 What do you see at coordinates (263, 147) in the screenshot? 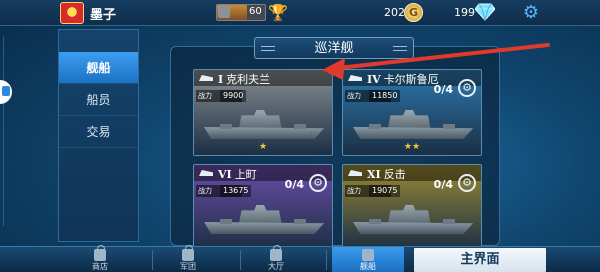
I see `star-rating: ★` at bounding box center [263, 147].